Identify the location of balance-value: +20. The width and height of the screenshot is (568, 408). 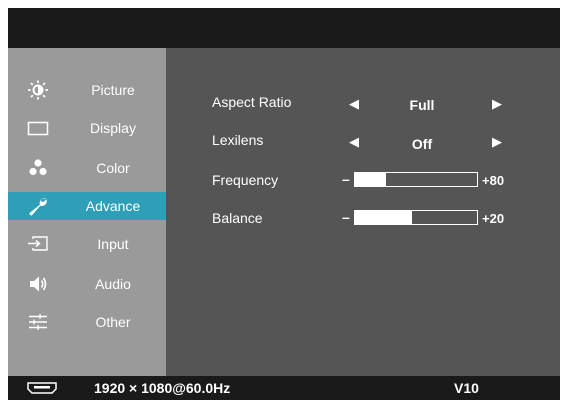
(493, 218).